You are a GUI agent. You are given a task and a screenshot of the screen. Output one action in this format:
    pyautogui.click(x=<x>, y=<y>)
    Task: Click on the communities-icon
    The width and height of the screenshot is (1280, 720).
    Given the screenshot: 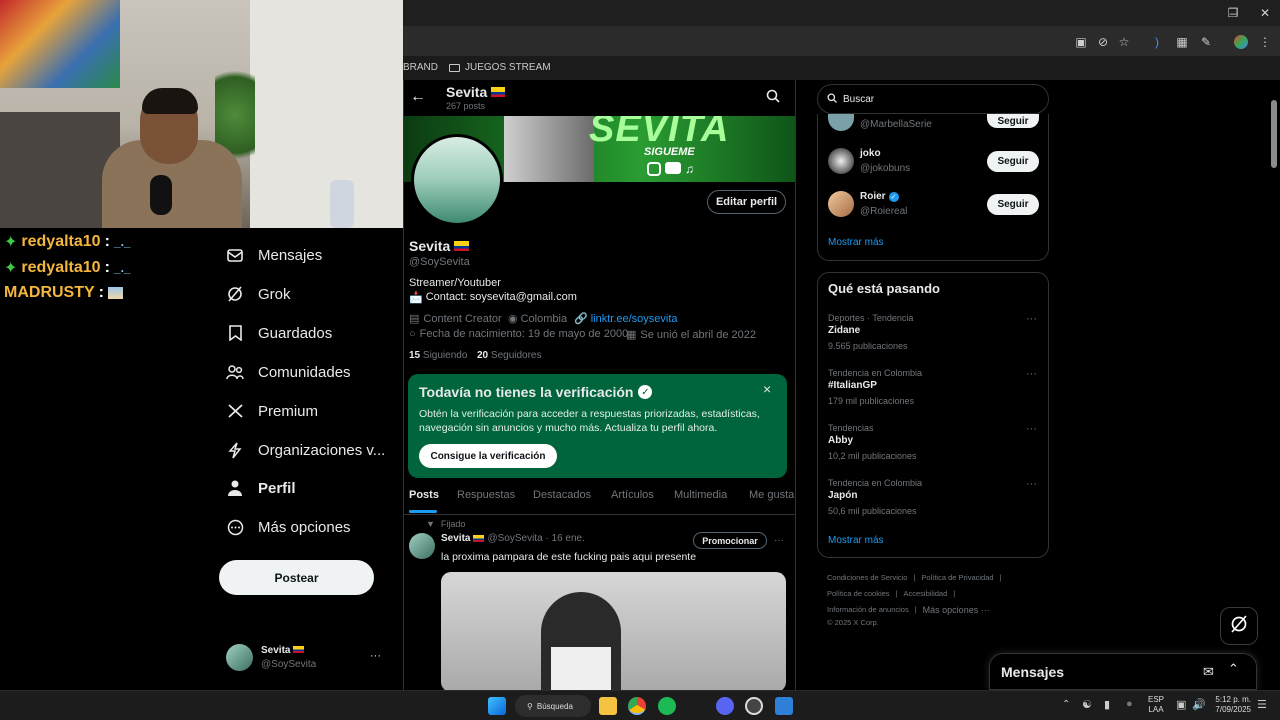 What is the action you would take?
    pyautogui.click(x=235, y=372)
    